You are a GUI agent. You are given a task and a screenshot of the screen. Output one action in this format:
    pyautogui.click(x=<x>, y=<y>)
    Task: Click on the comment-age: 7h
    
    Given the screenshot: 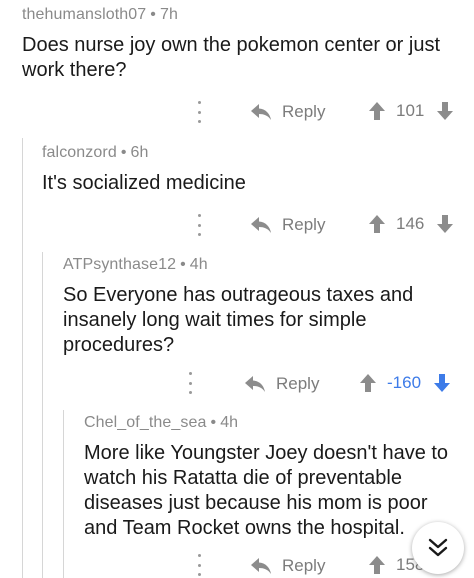 What is the action you would take?
    pyautogui.click(x=168, y=14)
    